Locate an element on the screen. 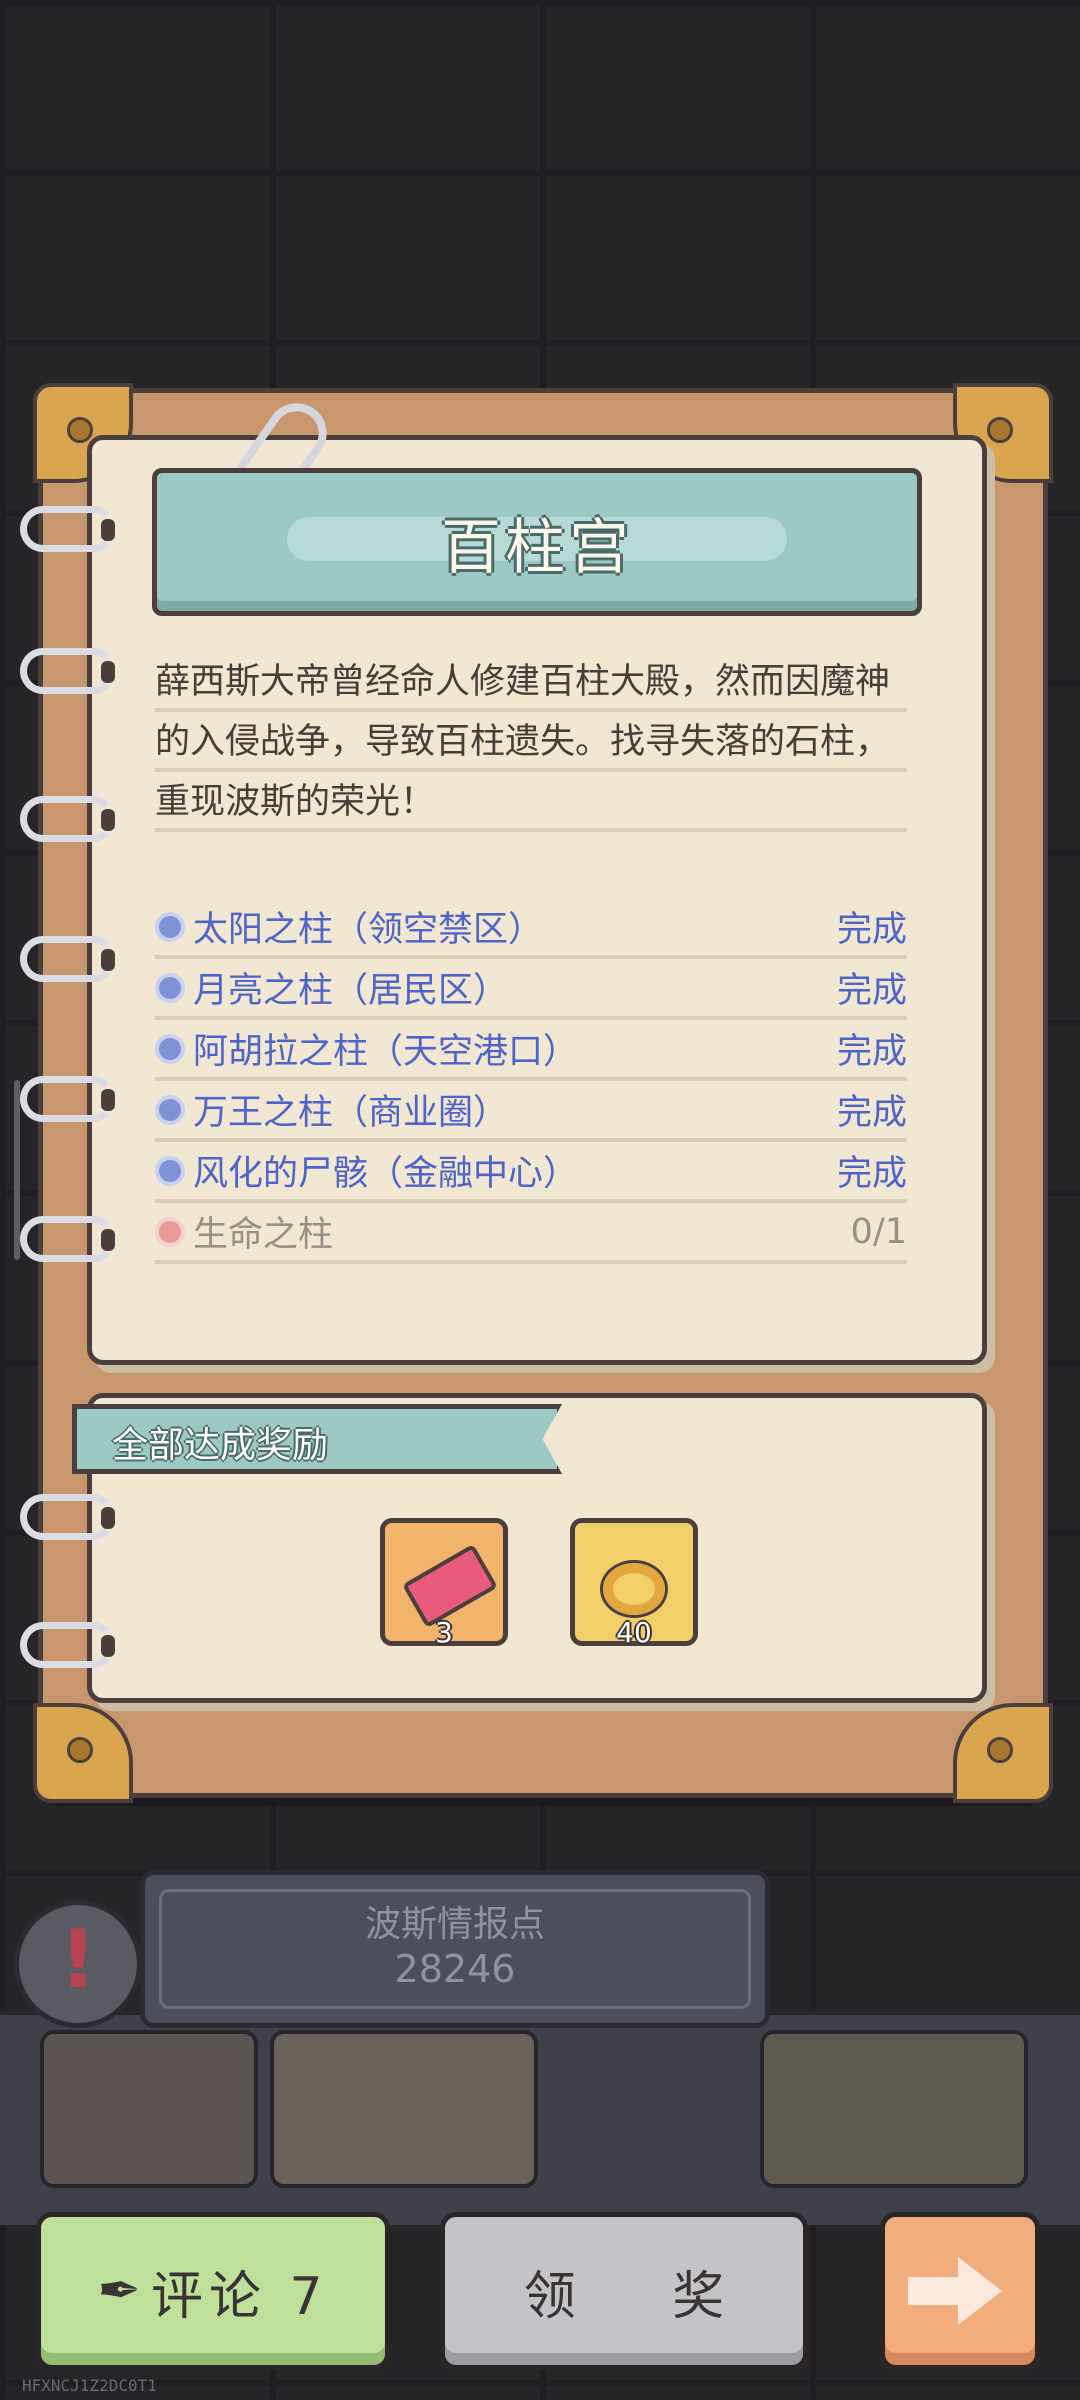 Image resolution: width=1080 pixels, height=2400 pixels. quest-name: 月亮之柱（居民区） is located at coordinates (351, 991).